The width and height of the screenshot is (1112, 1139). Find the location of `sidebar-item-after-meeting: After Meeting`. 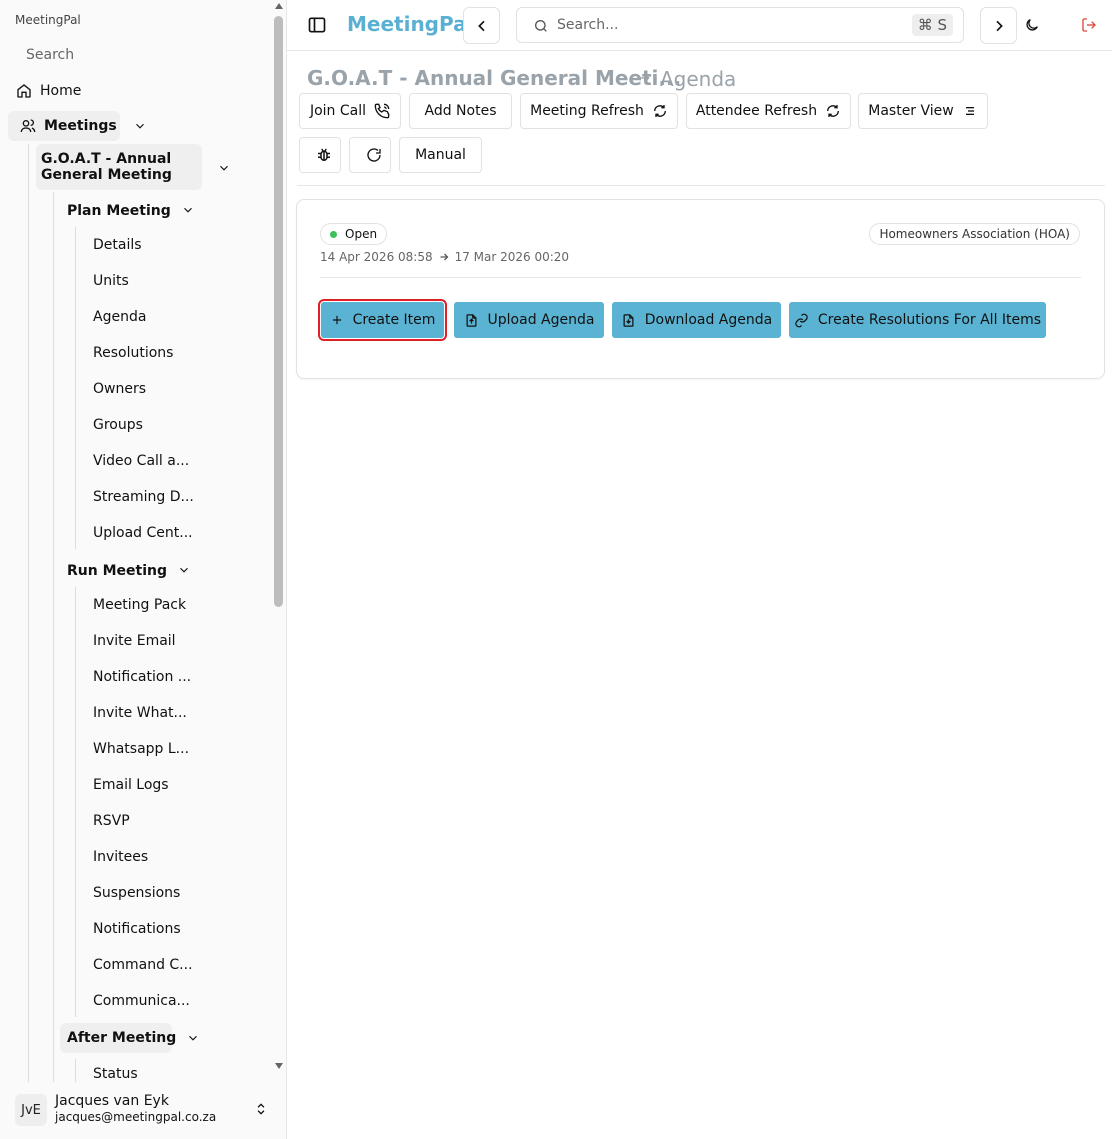

sidebar-item-after-meeting: After Meeting is located at coordinates (118, 1038).